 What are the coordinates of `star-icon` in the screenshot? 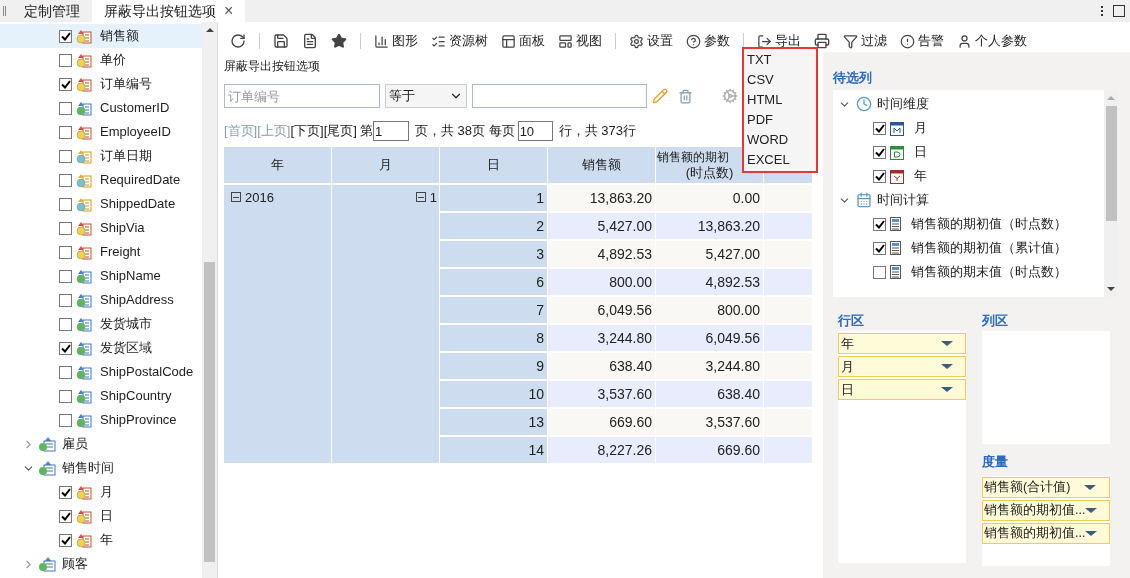 It's located at (339, 41).